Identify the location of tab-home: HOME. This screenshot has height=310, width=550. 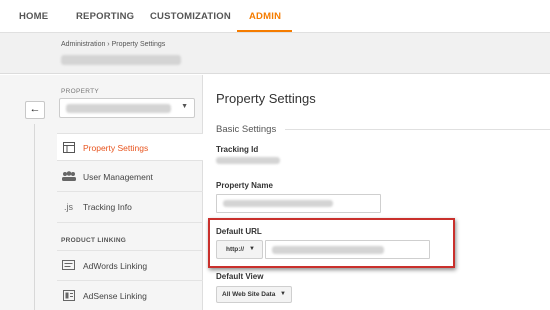
(33, 16).